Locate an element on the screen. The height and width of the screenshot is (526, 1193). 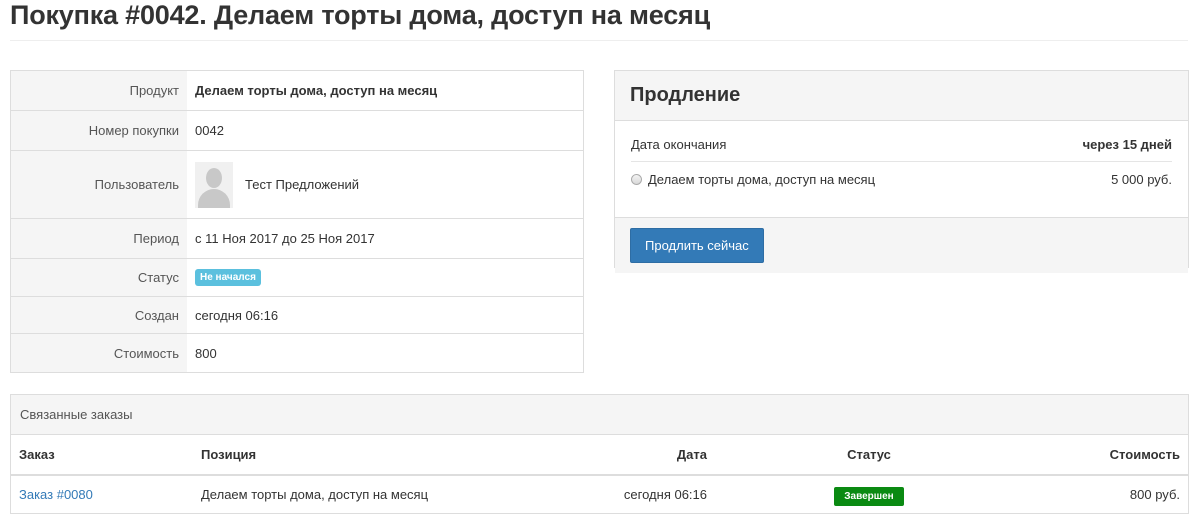
user-name: Тест Предложений is located at coordinates (302, 184).